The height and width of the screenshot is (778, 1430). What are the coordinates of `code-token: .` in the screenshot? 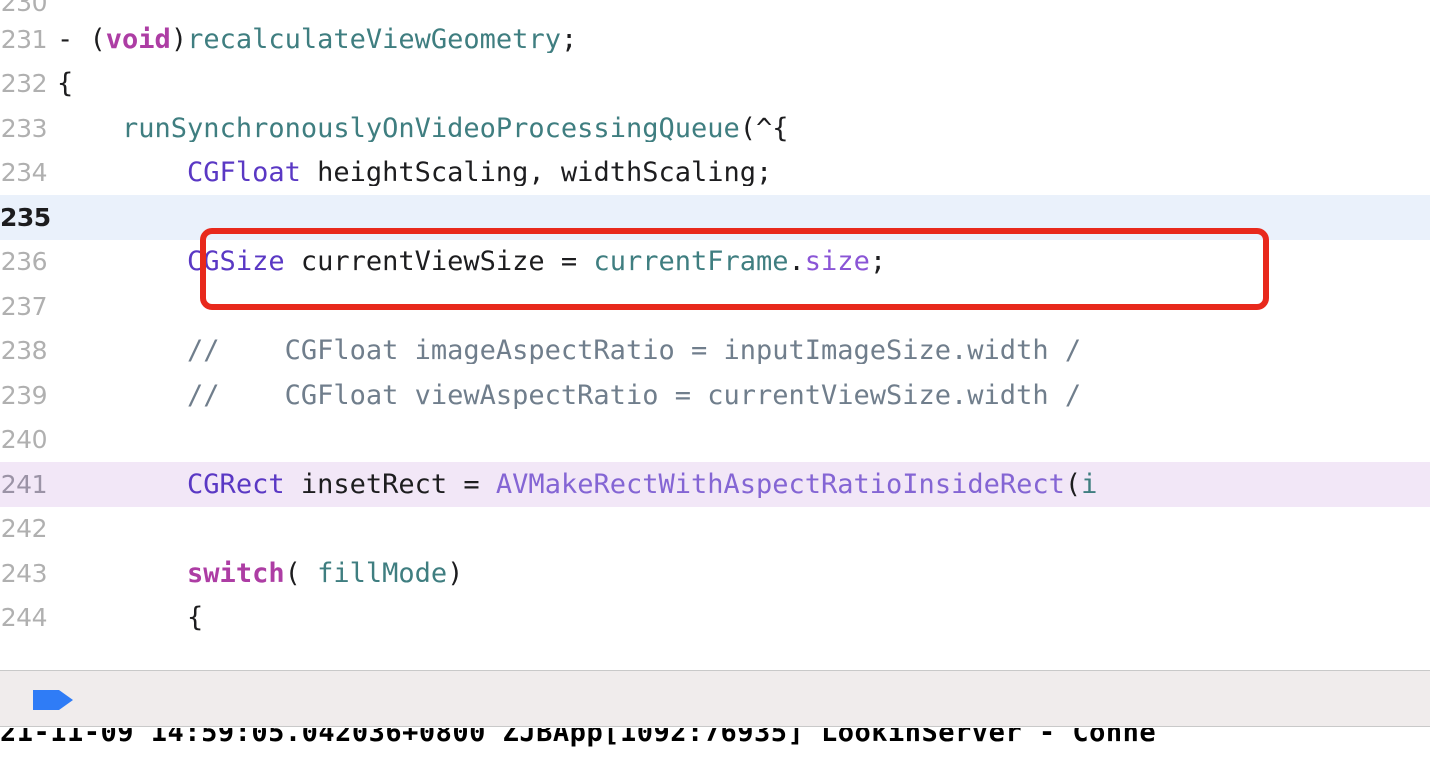 It's located at (796, 262).